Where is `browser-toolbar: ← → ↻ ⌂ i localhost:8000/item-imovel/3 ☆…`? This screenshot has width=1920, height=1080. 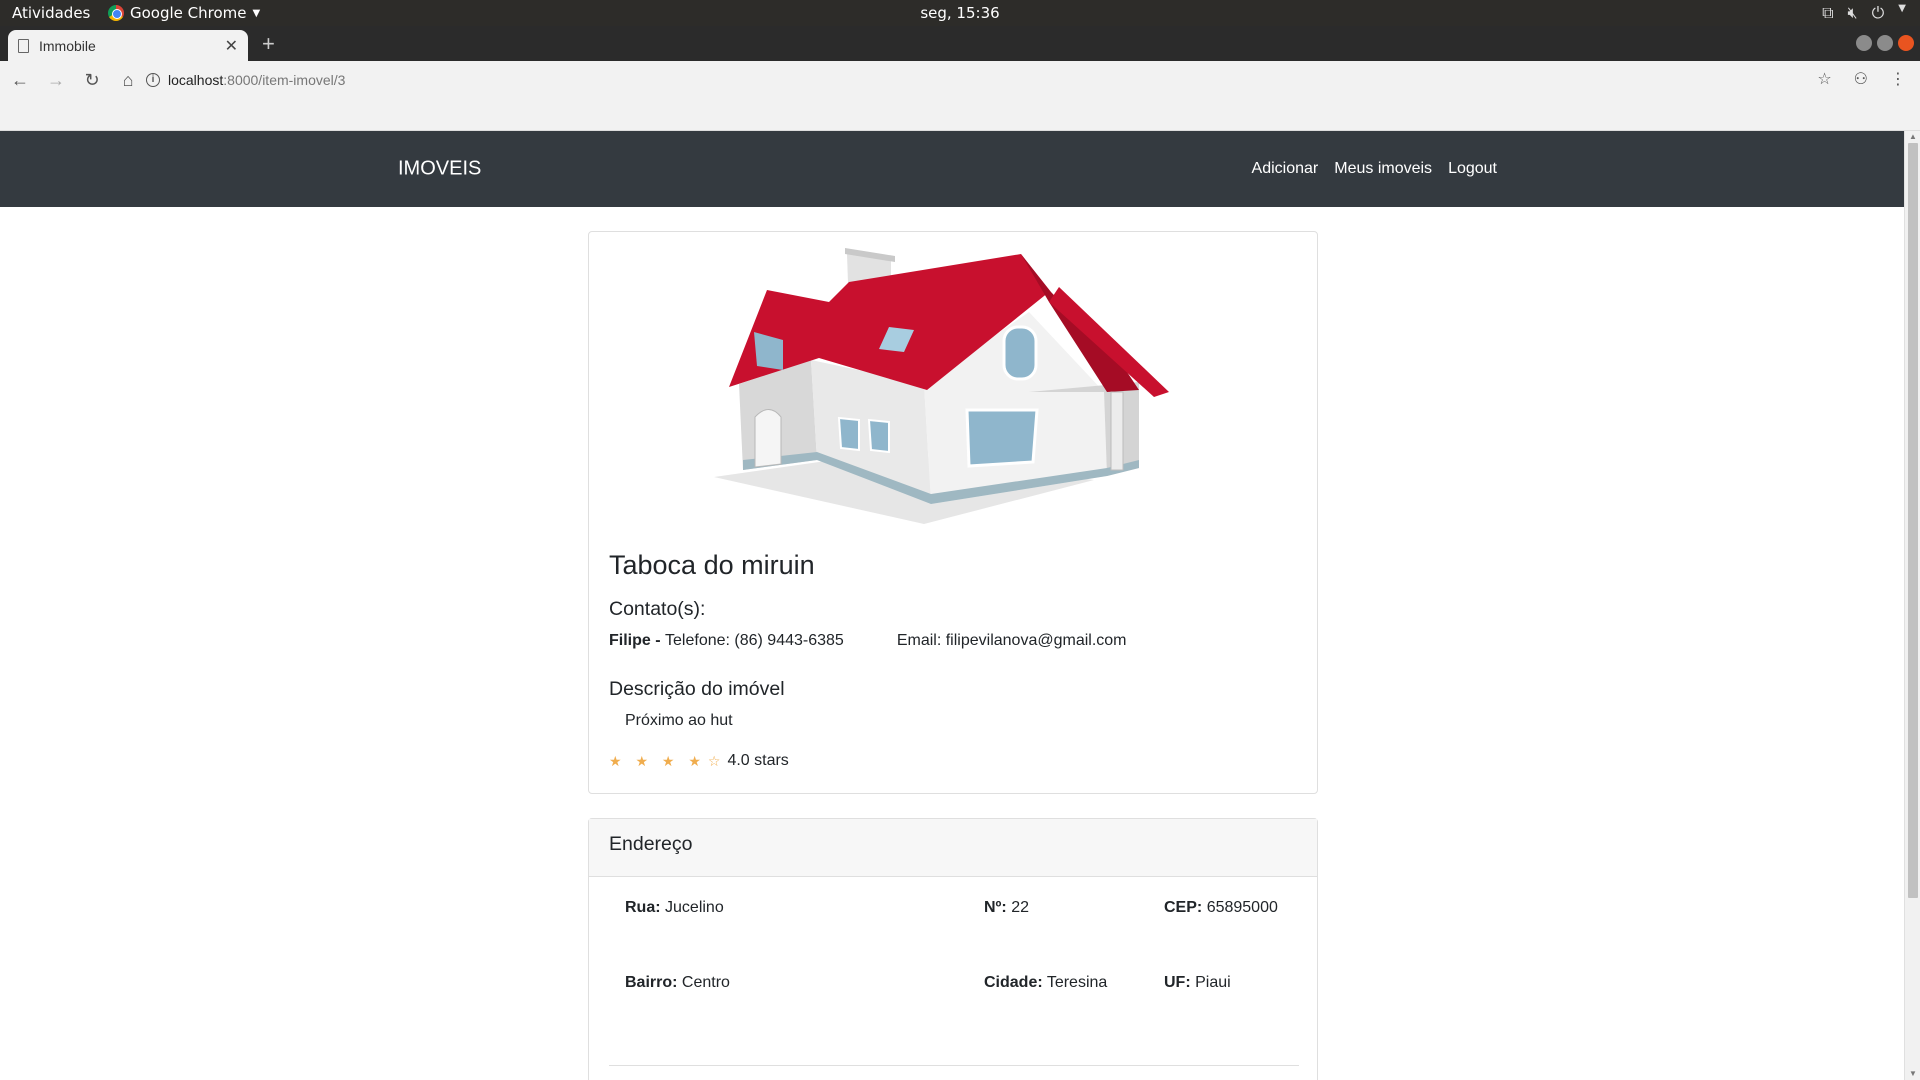
browser-toolbar: ← → ↻ ⌂ i localhost:8000/item-imovel/3 ☆… is located at coordinates (960, 80).